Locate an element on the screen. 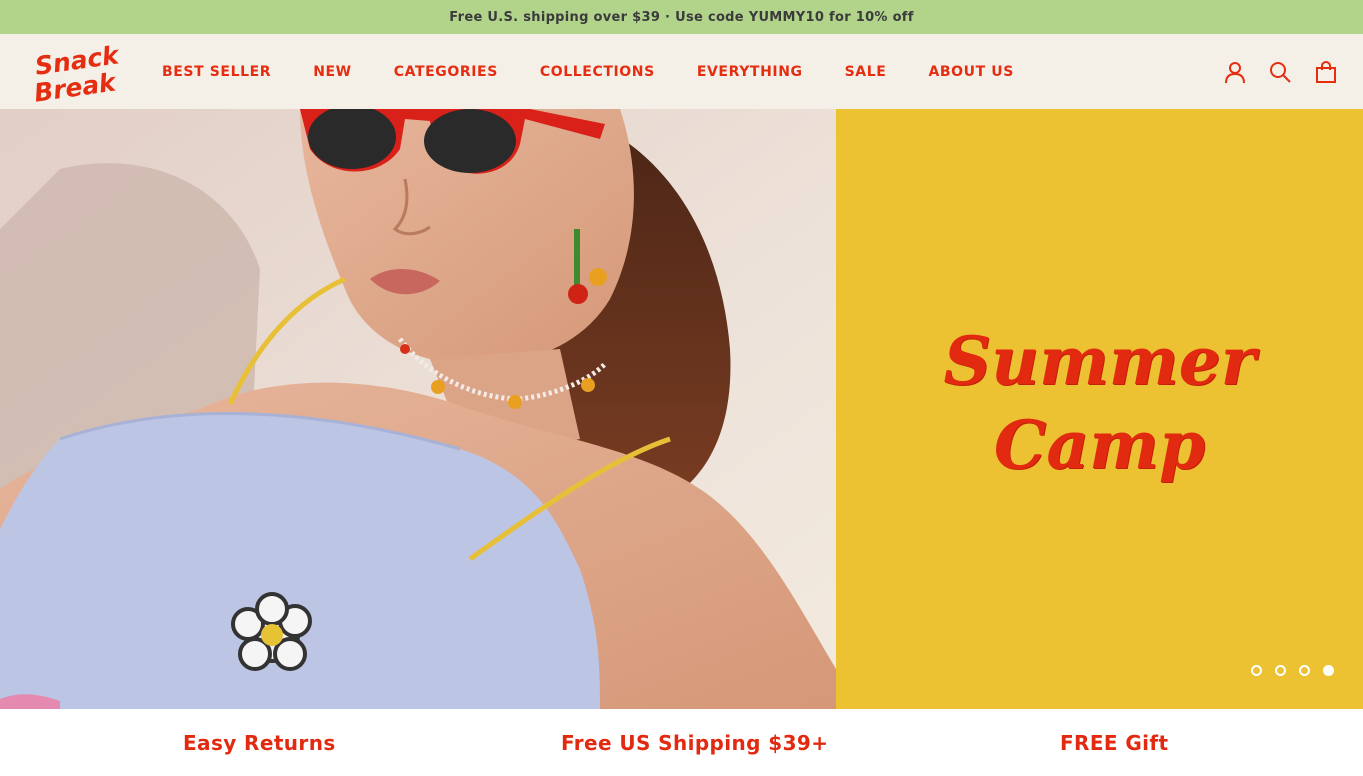 The image size is (1363, 776). hero-title-line2: Camp is located at coordinates (1099, 445).